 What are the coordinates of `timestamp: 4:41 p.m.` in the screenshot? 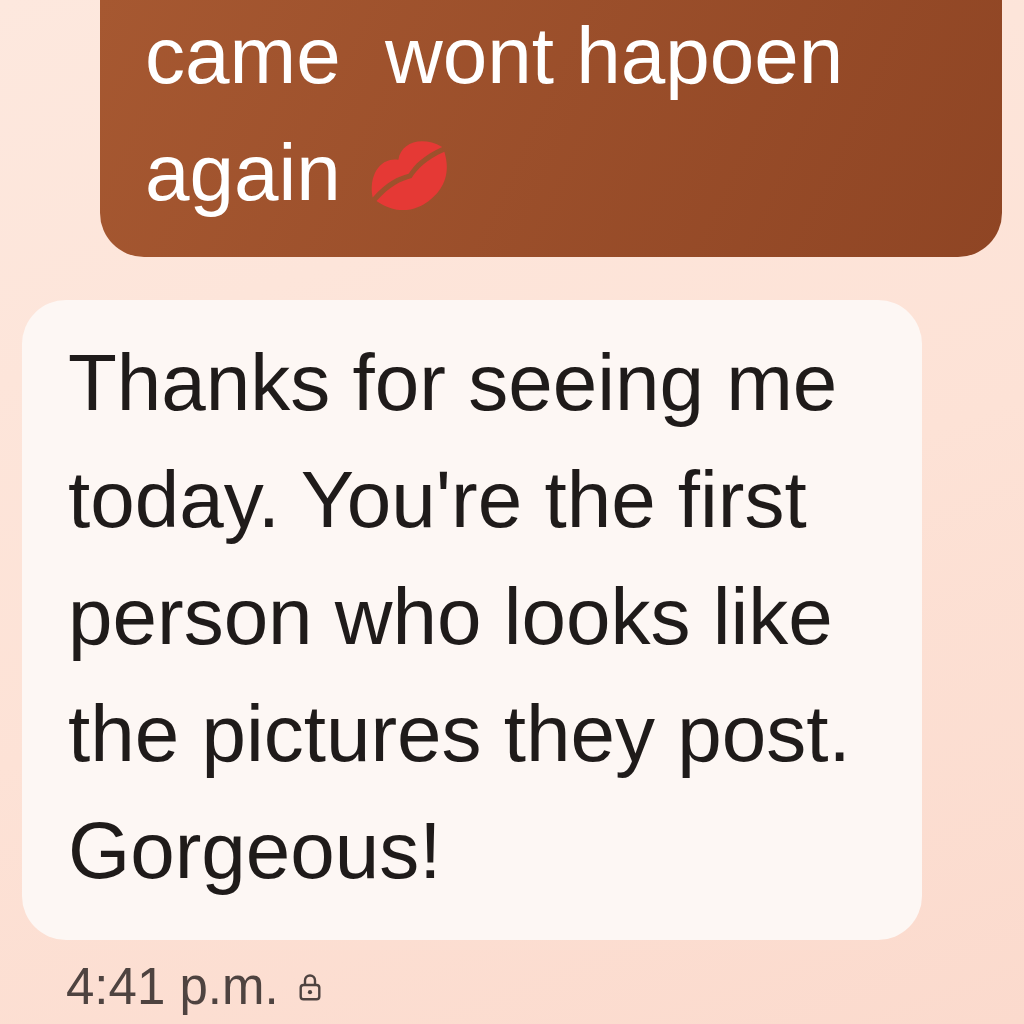 It's located at (172, 987).